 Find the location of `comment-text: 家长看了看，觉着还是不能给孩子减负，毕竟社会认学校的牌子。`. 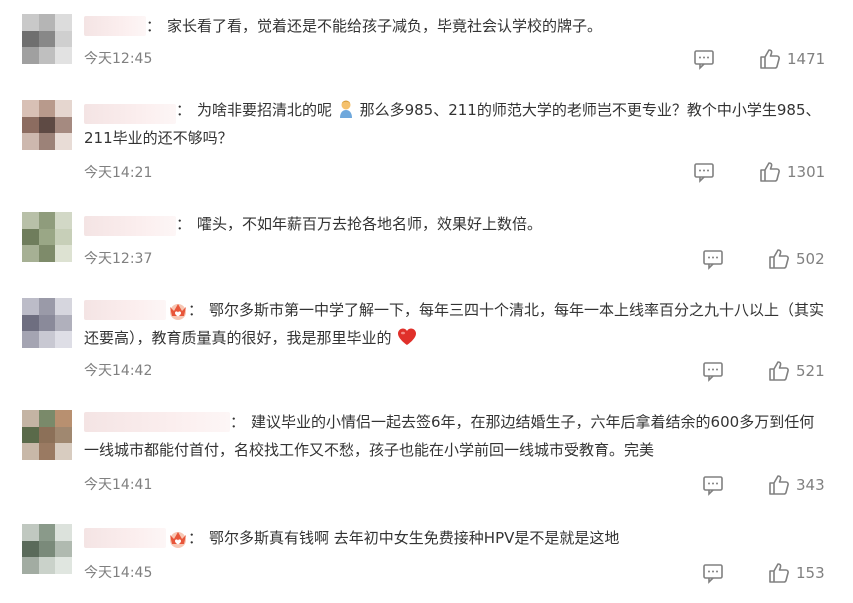

comment-text: 家长看了看，觉着还是不能给孩子减负，毕竟社会认学校的牌子。 is located at coordinates (385, 26).